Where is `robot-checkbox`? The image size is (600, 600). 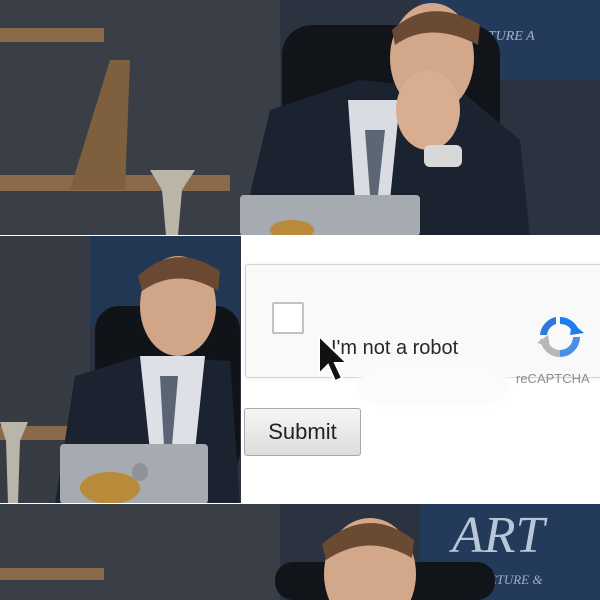
robot-checkbox is located at coordinates (288, 318).